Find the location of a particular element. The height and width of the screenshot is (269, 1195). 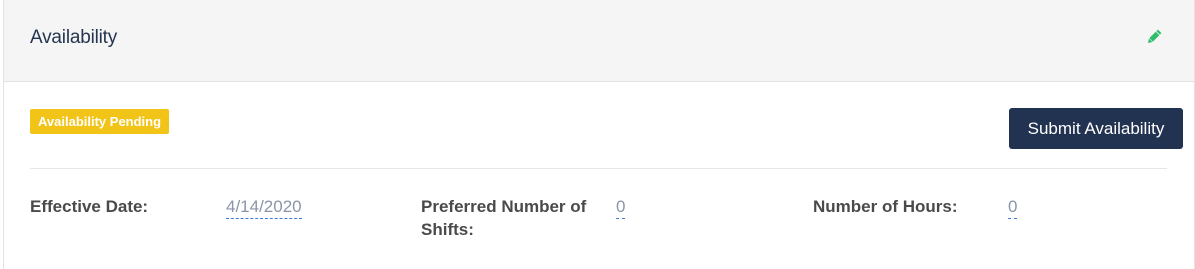

effective-date-value: 4/14/2020 is located at coordinates (264, 207).